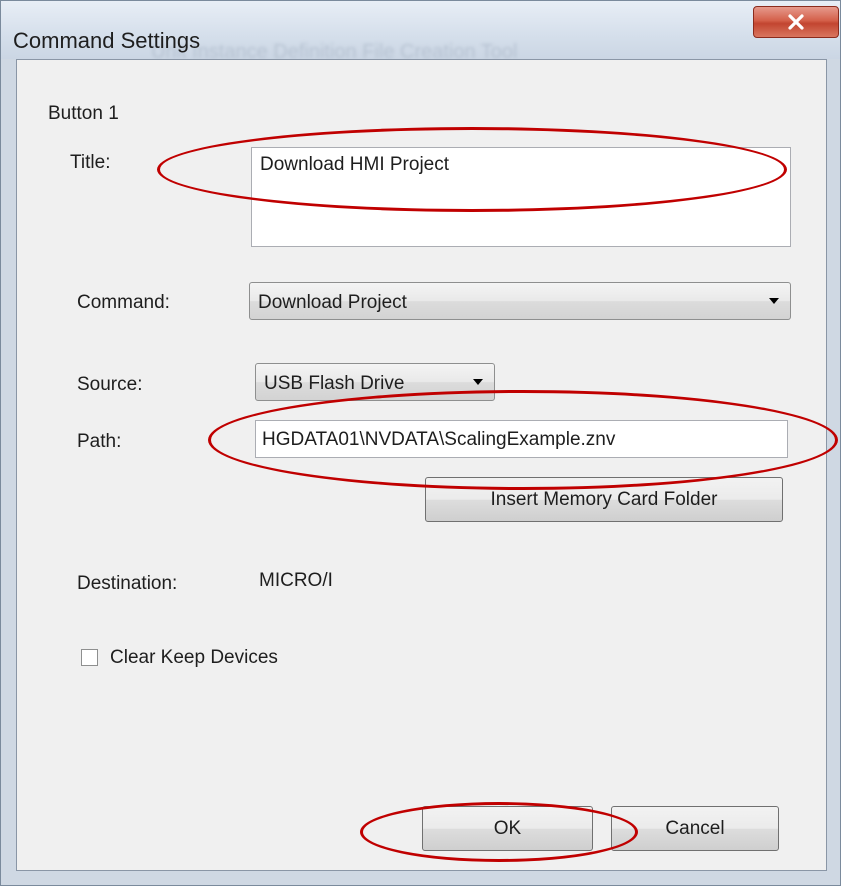  Describe the element at coordinates (194, 657) in the screenshot. I see `clear-keep-devices-label: Clear Keep Devices` at that location.